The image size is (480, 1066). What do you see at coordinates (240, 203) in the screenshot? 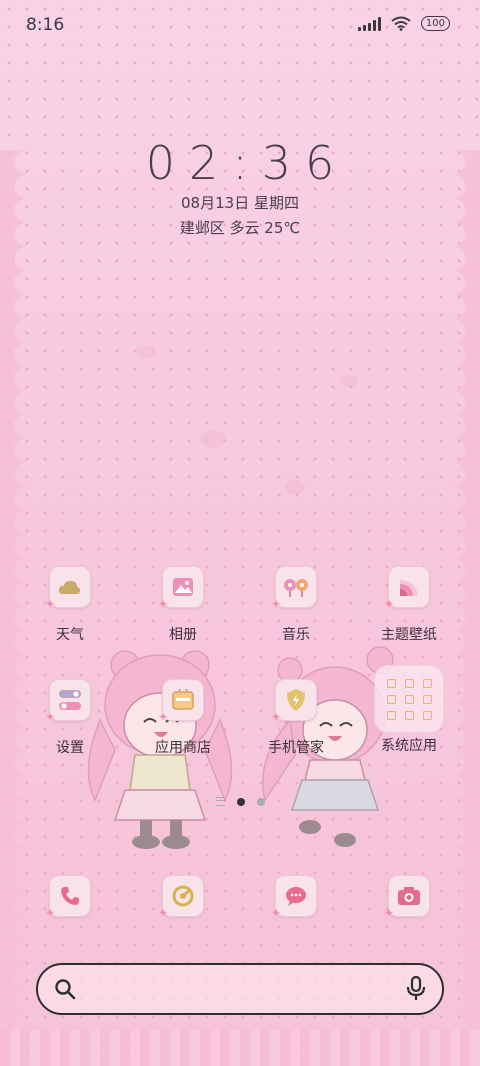
I see `clock-date: 08月13日 星期四` at bounding box center [240, 203].